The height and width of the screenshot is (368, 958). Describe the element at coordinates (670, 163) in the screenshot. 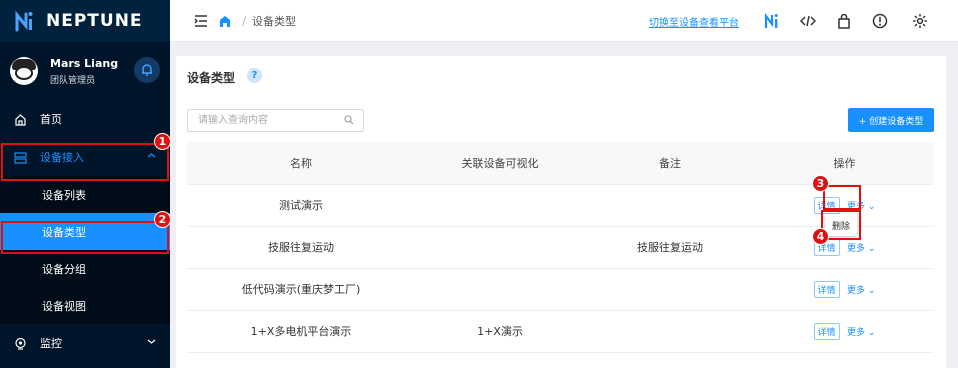

I see `column-header-note: 备注` at that location.